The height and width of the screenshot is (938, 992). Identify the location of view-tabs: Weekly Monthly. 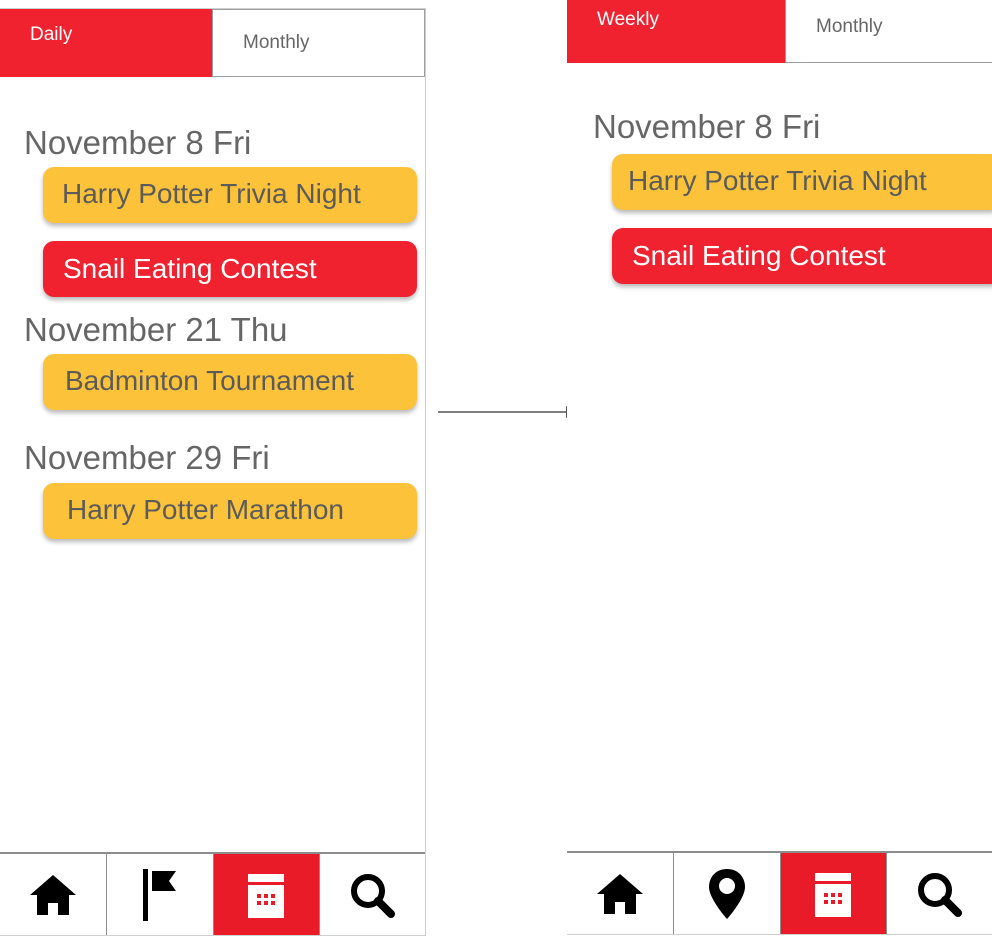
(779, 31).